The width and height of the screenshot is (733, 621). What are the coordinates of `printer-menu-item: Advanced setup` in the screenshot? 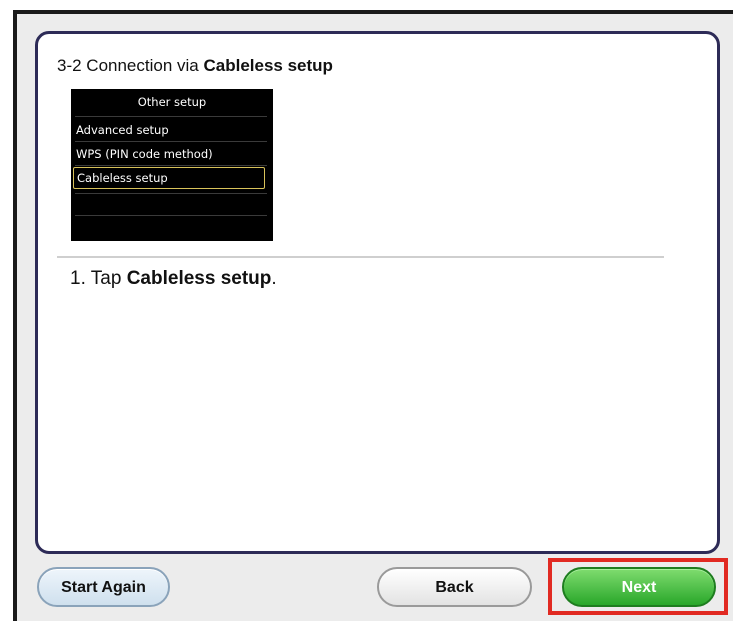 It's located at (122, 130).